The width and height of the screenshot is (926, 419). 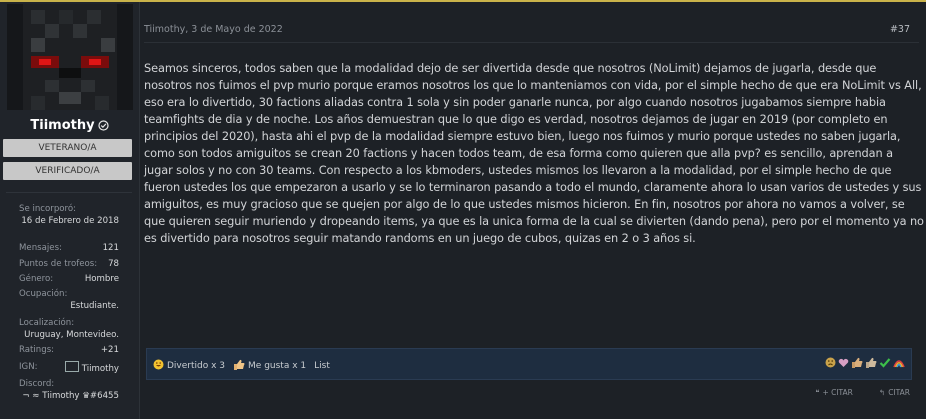 I want to click on post-date: Tiimothy, 3 de Mayo de 2022, so click(x=213, y=29).